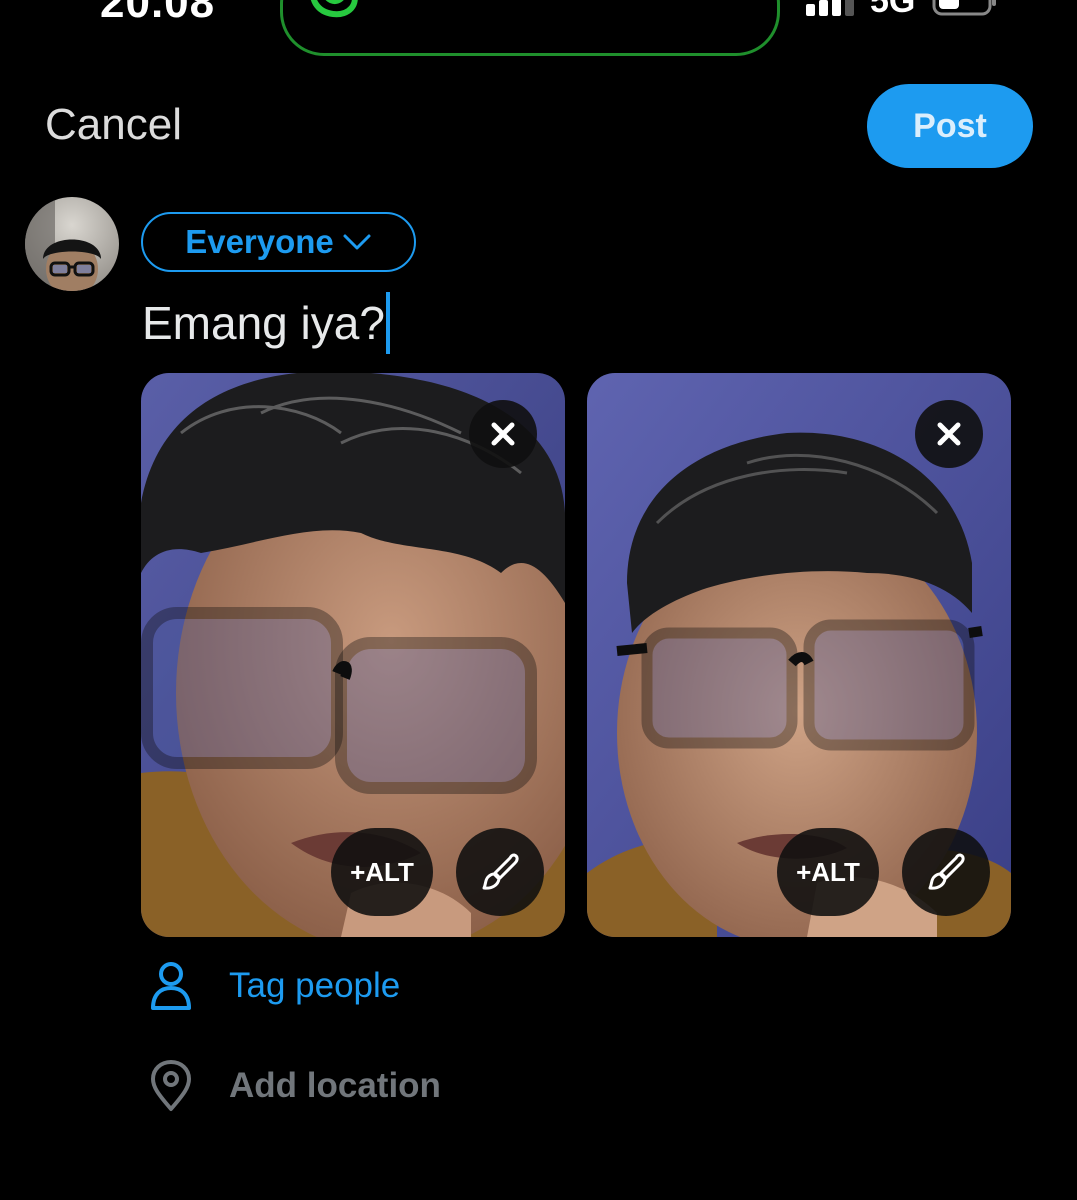  I want to click on status-time: 20.08, so click(158, 13).